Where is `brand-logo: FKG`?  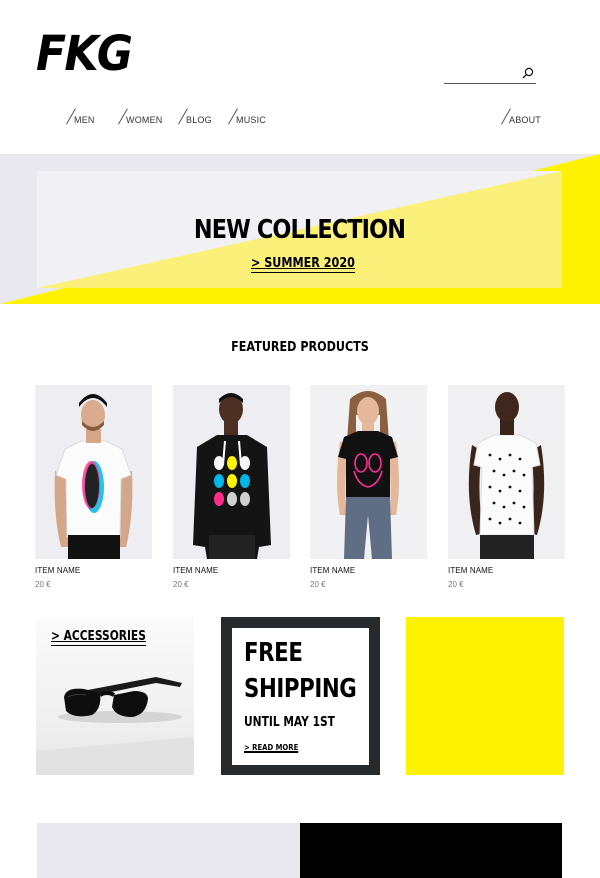 brand-logo: FKG is located at coordinates (84, 54).